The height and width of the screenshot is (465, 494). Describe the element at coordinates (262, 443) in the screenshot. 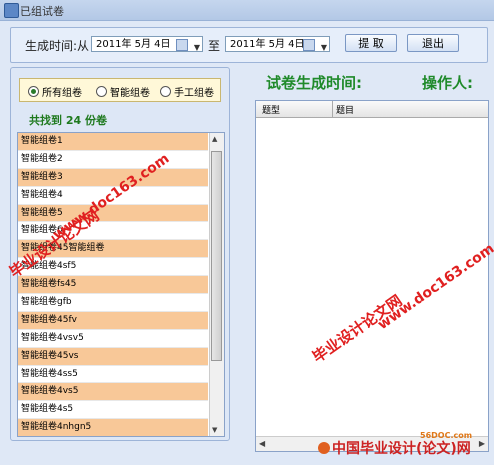

I see `scroll-left-icon: ◀` at that location.